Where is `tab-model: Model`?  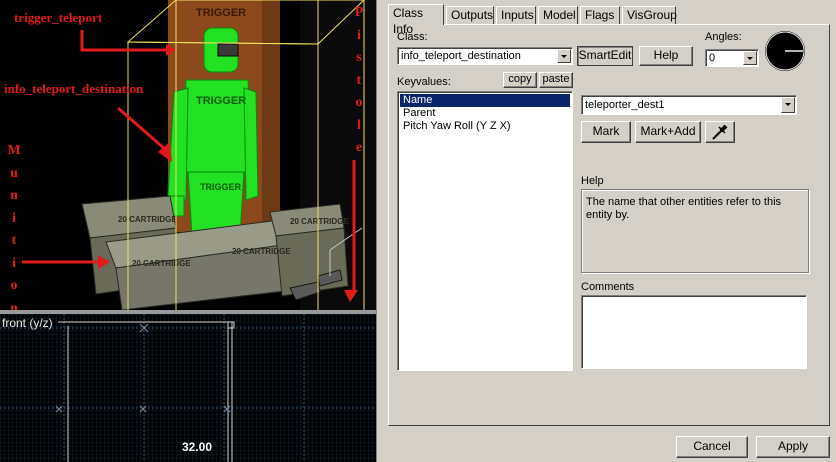
tab-model: Model is located at coordinates (558, 15).